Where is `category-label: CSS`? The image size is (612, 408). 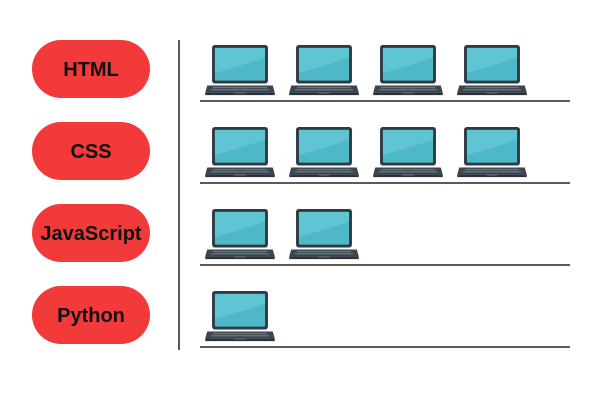
category-label: CSS is located at coordinates (90, 152).